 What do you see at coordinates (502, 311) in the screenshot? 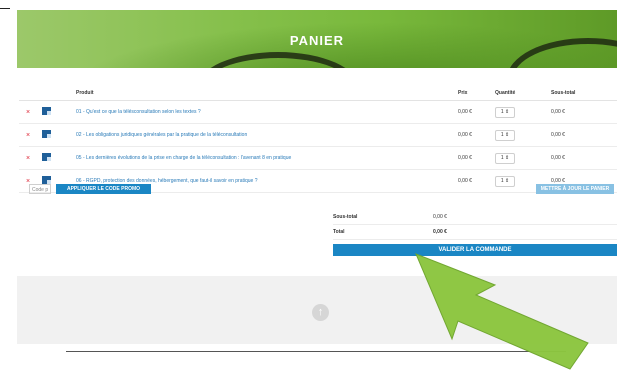
I see `annotation-arrow-icon` at bounding box center [502, 311].